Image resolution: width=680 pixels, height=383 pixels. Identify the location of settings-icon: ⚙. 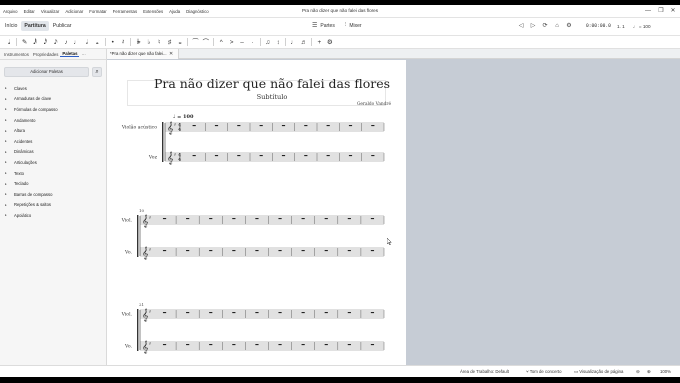
(569, 25).